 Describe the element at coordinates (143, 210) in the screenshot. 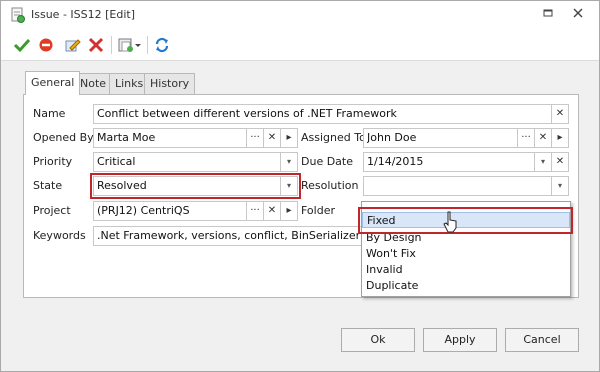

I see `project-value: (PRJ12) CentriQS` at that location.